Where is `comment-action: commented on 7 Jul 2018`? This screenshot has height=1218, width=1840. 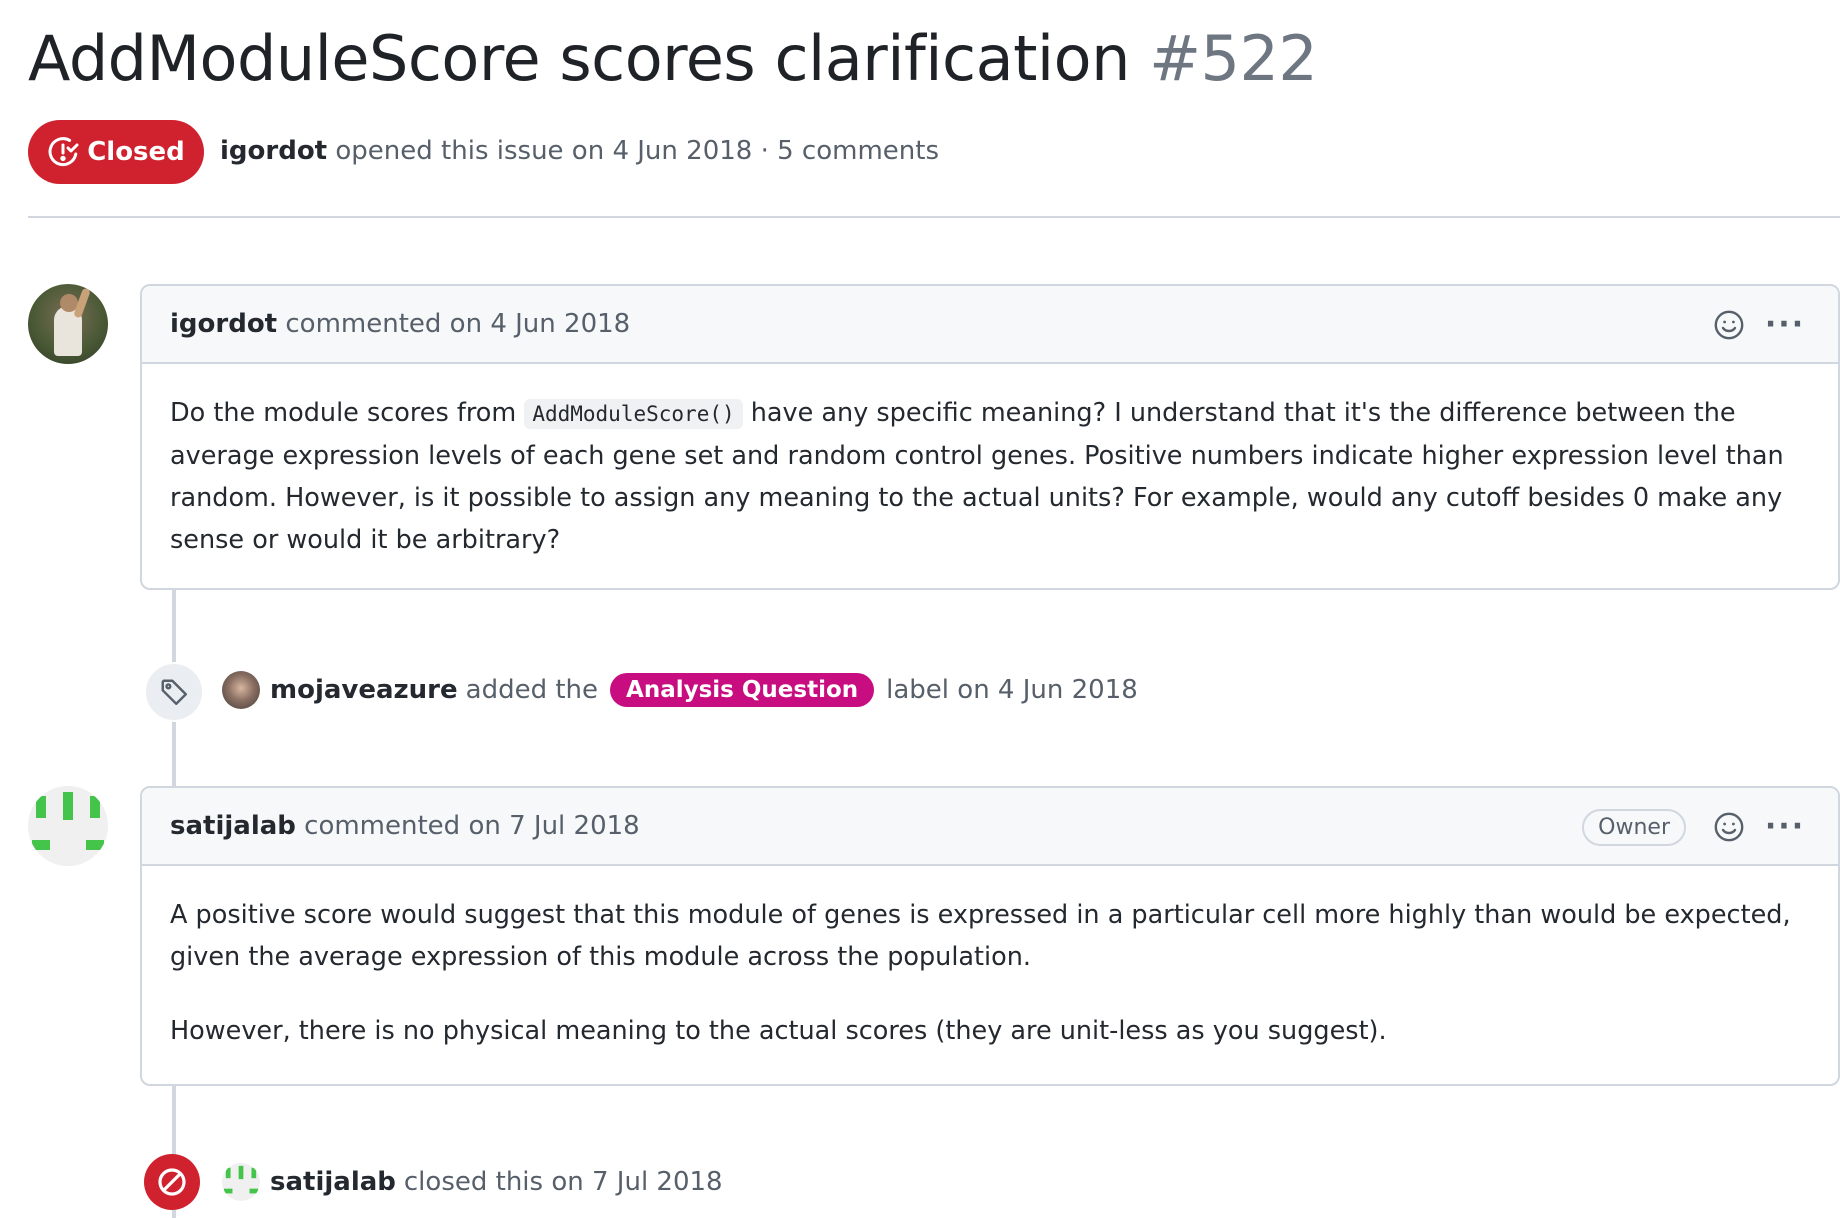
comment-action: commented on 7 Jul 2018 is located at coordinates (472, 826).